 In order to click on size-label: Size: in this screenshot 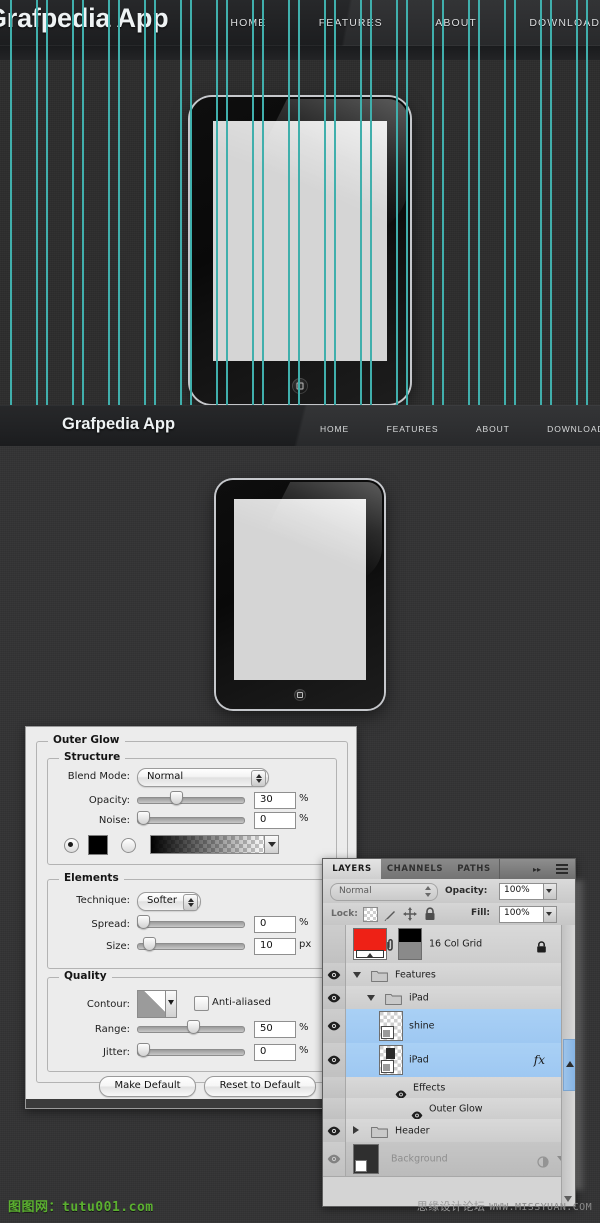, I will do `click(118, 946)`.